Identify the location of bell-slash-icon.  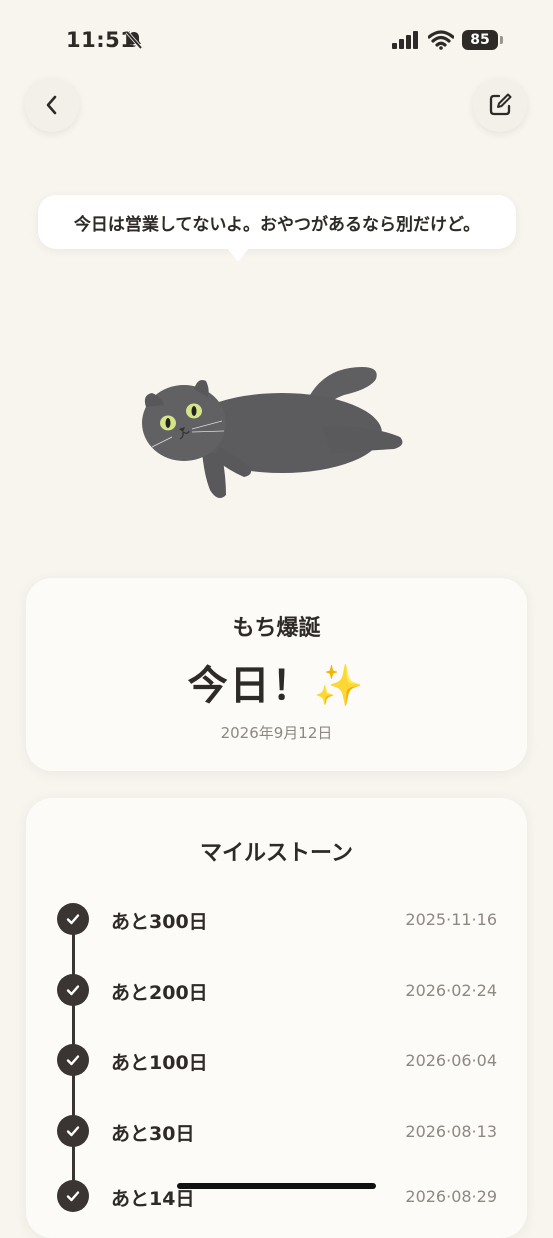
(134, 42).